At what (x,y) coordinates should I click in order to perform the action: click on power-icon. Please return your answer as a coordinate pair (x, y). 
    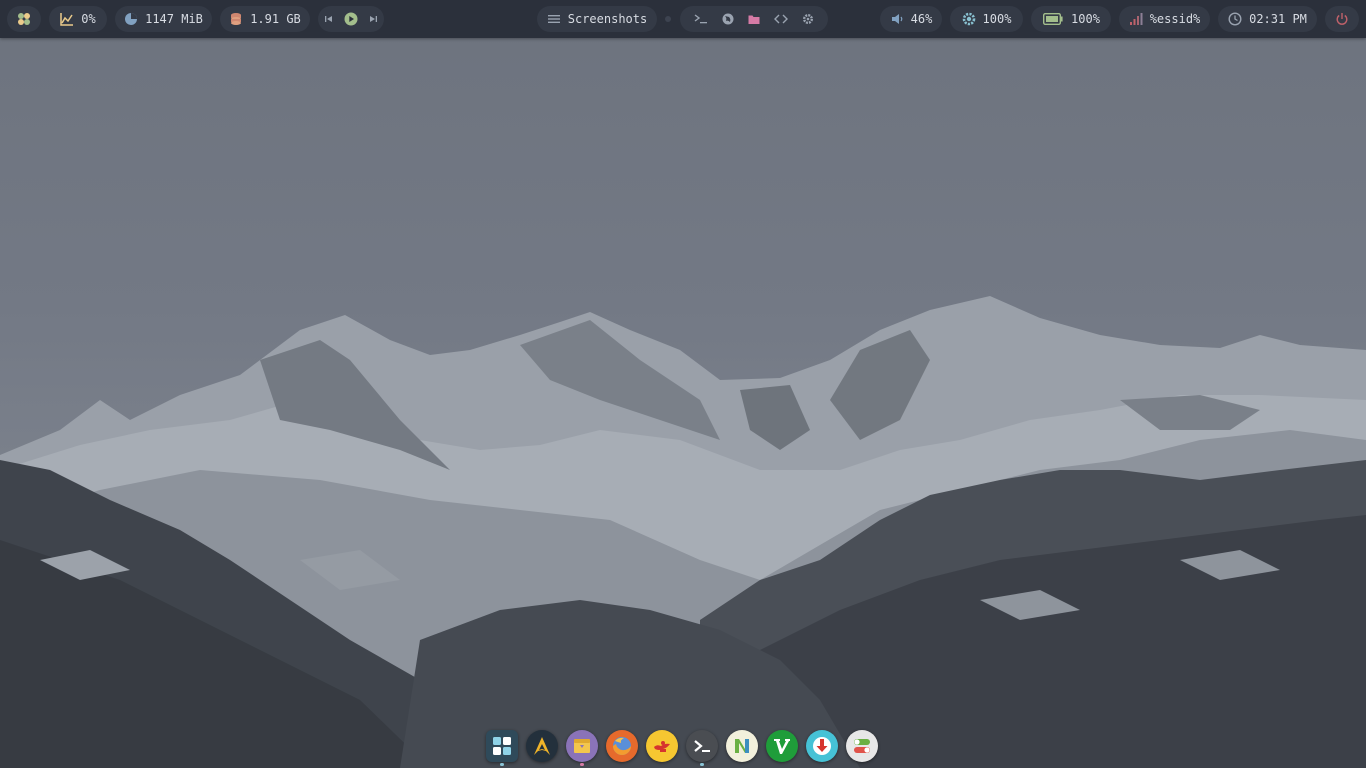
    Looking at the image, I should click on (1342, 19).